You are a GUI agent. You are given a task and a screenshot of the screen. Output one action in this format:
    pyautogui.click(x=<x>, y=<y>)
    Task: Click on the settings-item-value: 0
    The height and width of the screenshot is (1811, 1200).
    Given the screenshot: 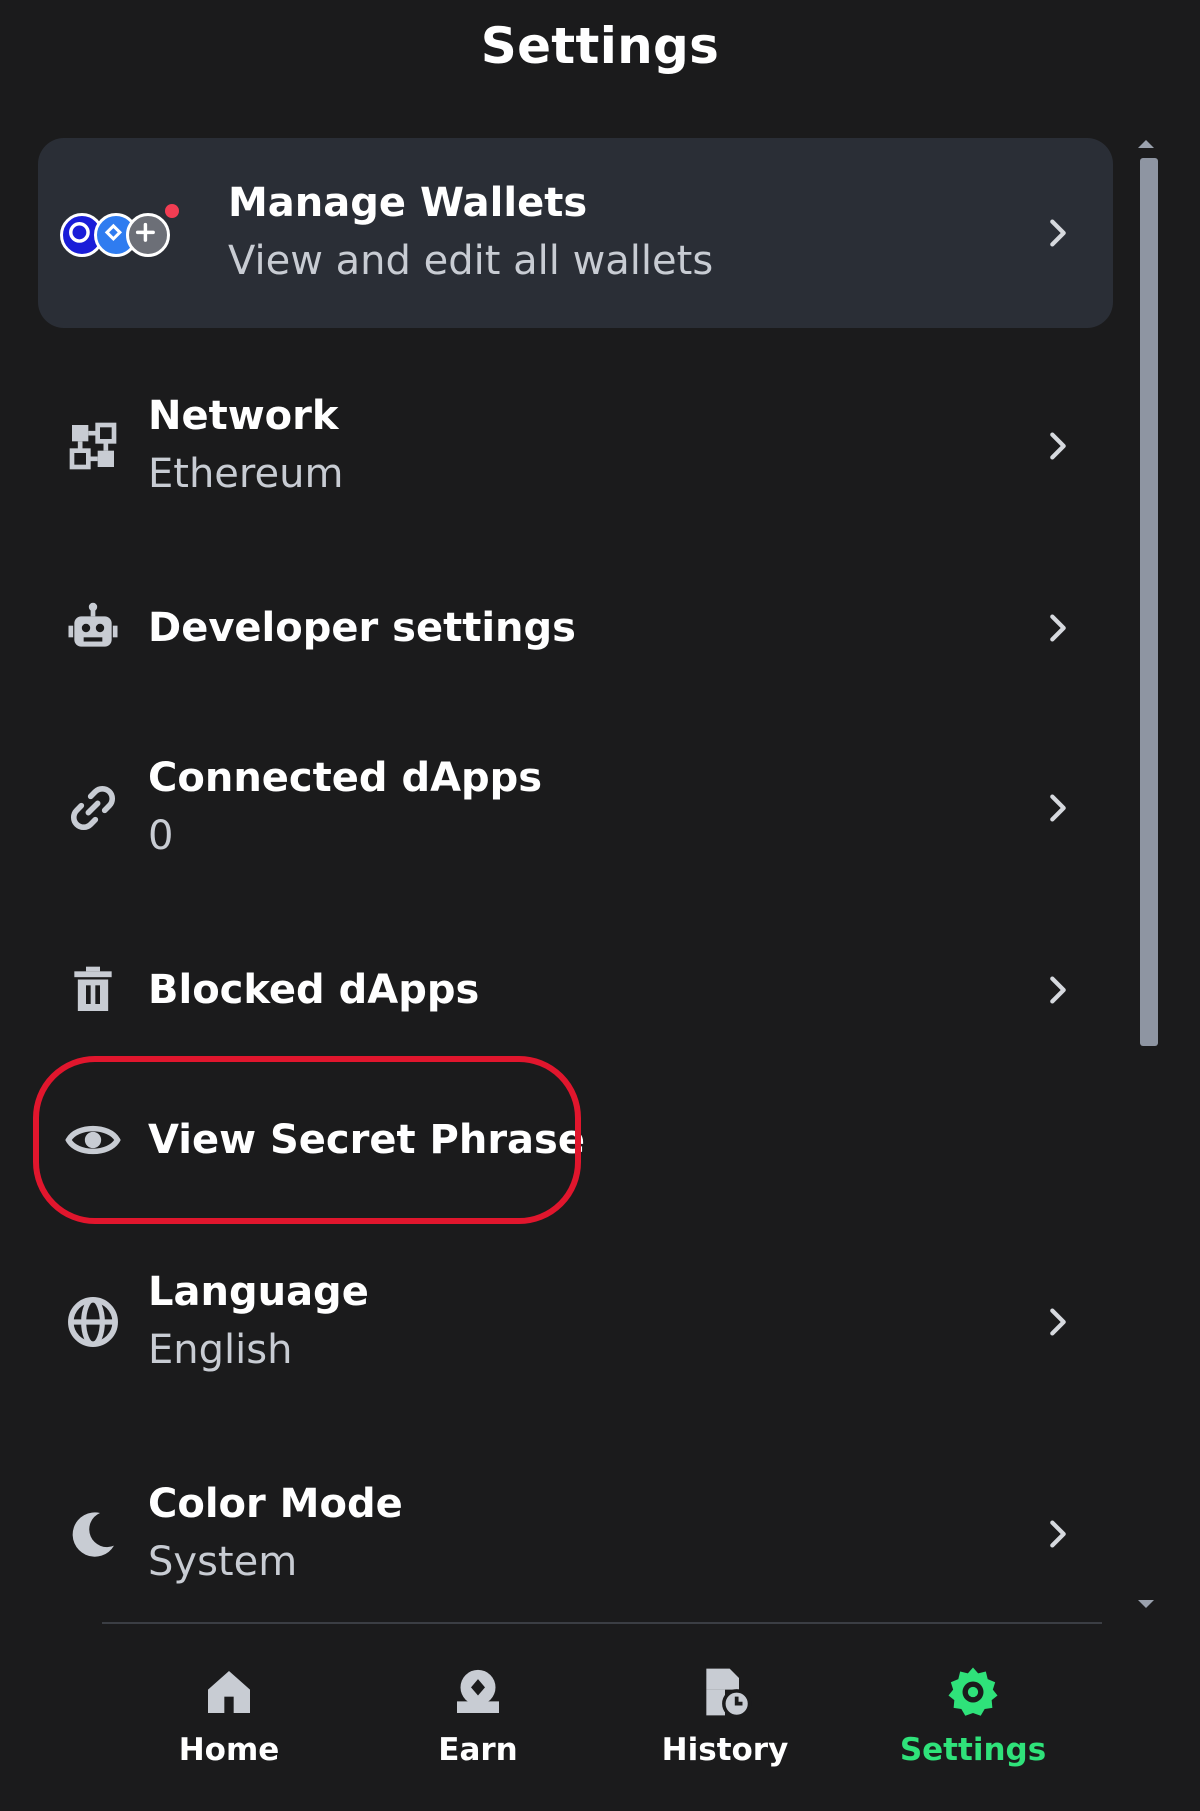 What is the action you would take?
    pyautogui.click(x=161, y=836)
    